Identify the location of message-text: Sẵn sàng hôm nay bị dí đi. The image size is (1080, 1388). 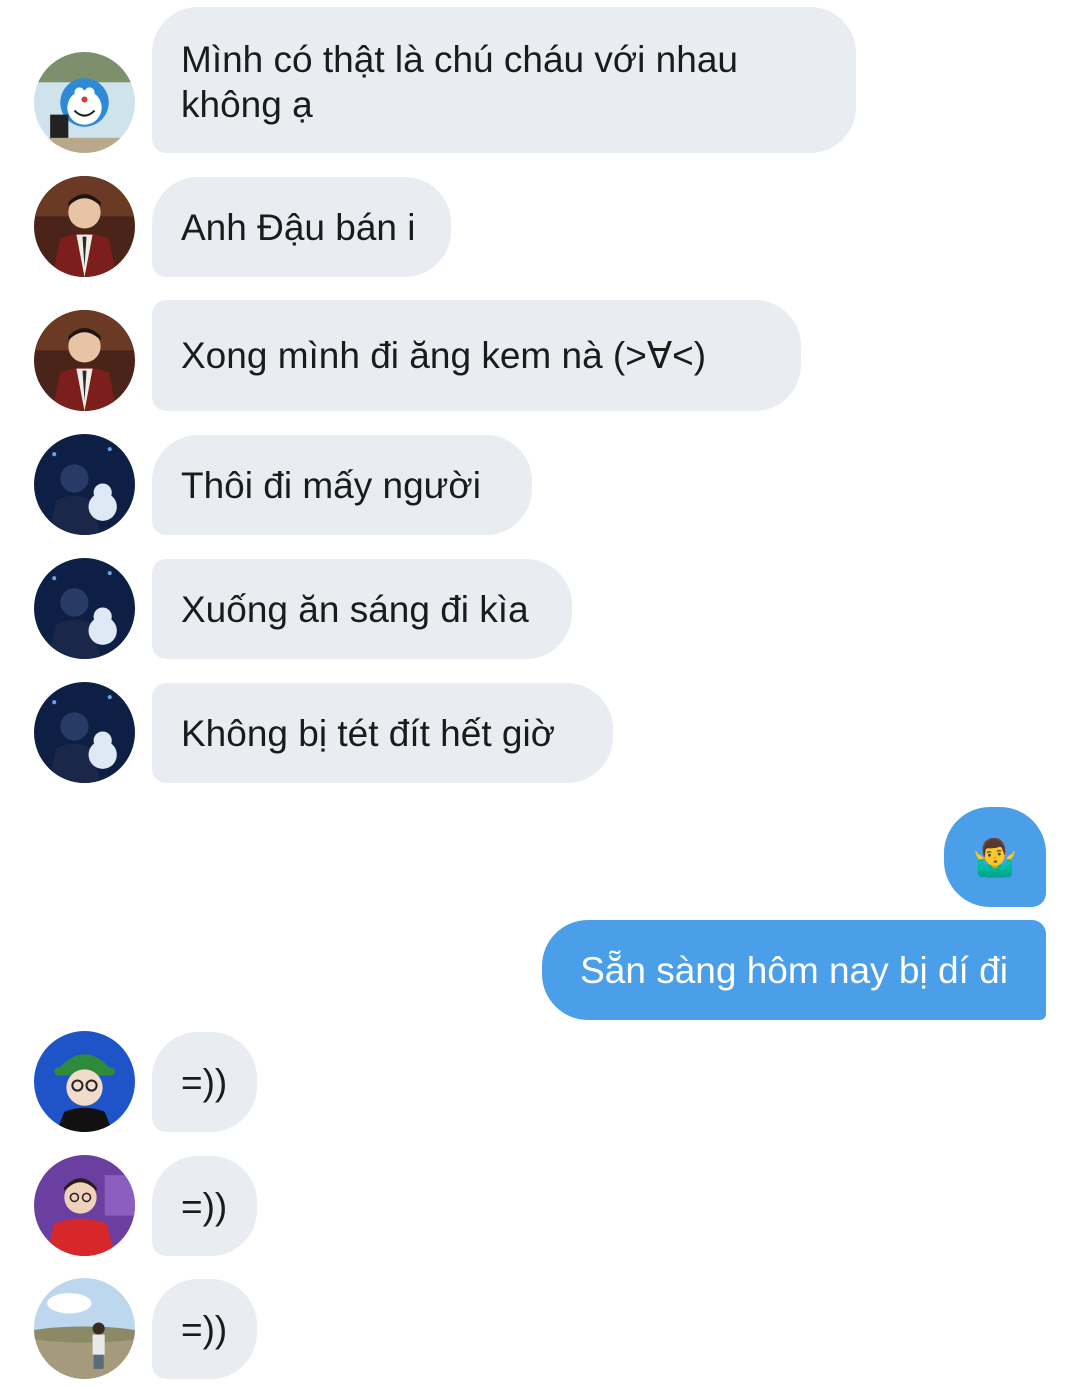
(794, 970).